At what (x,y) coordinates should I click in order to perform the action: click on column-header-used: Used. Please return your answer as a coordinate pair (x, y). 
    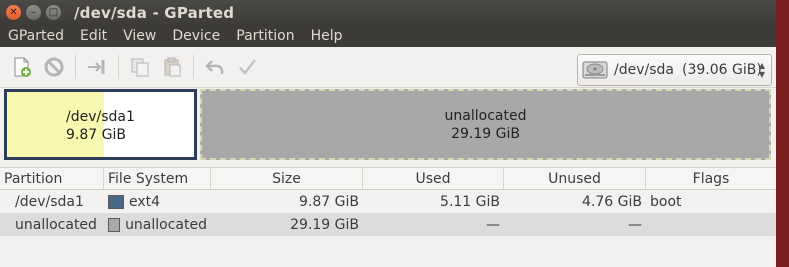
    Looking at the image, I should click on (433, 178).